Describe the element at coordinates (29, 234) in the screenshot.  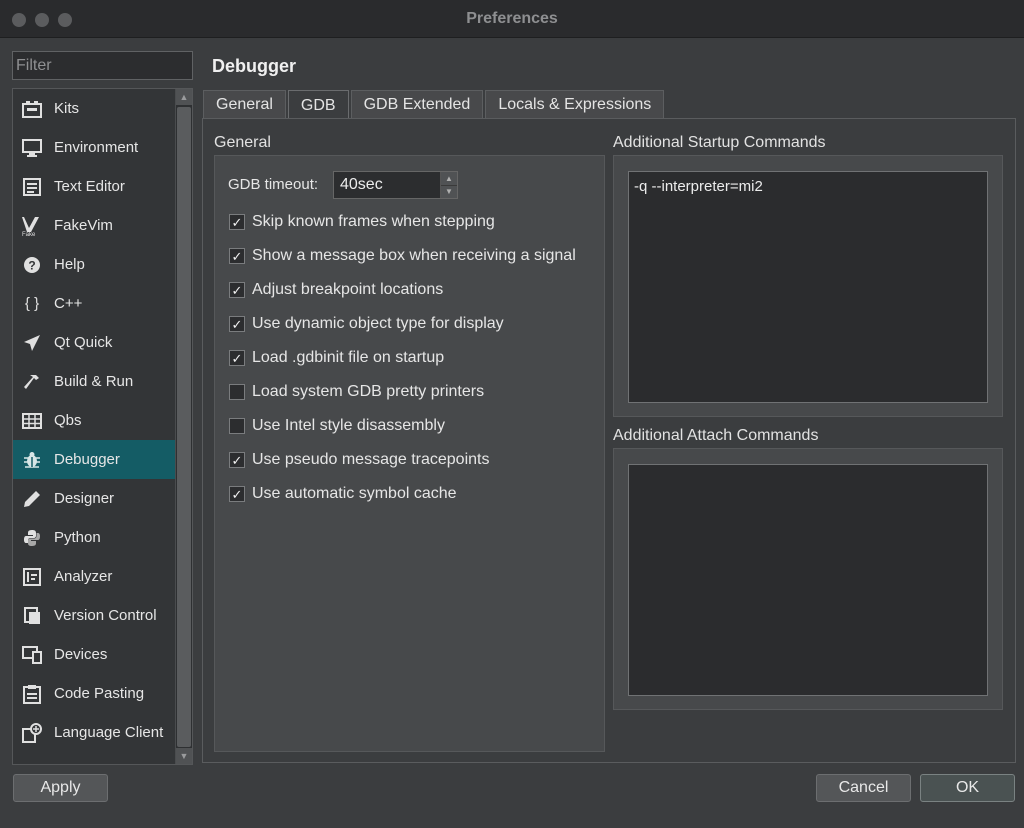
I see `svg-text: Fake` at that location.